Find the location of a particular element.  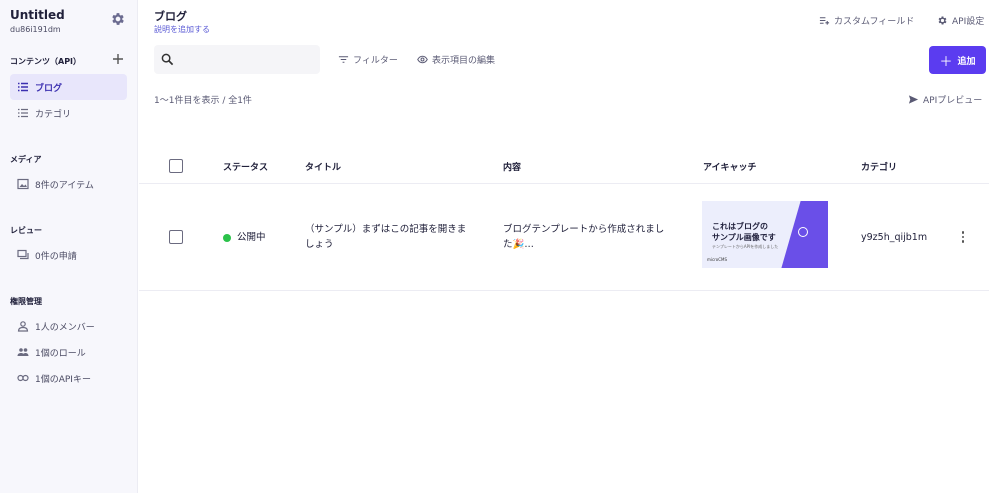

filter-icon is located at coordinates (343, 59).